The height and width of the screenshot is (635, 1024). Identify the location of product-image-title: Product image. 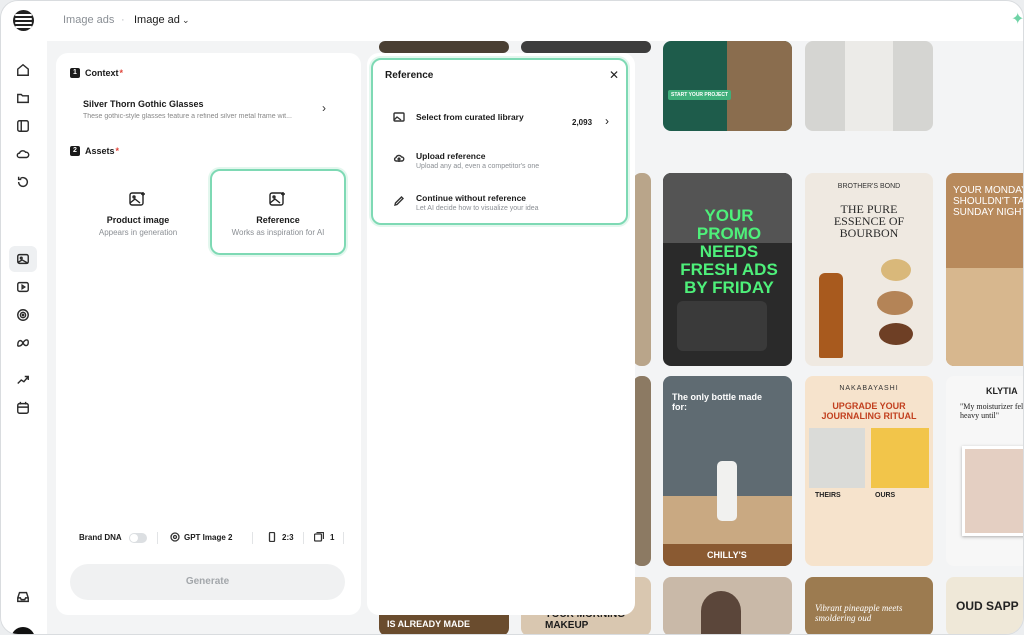
(138, 220).